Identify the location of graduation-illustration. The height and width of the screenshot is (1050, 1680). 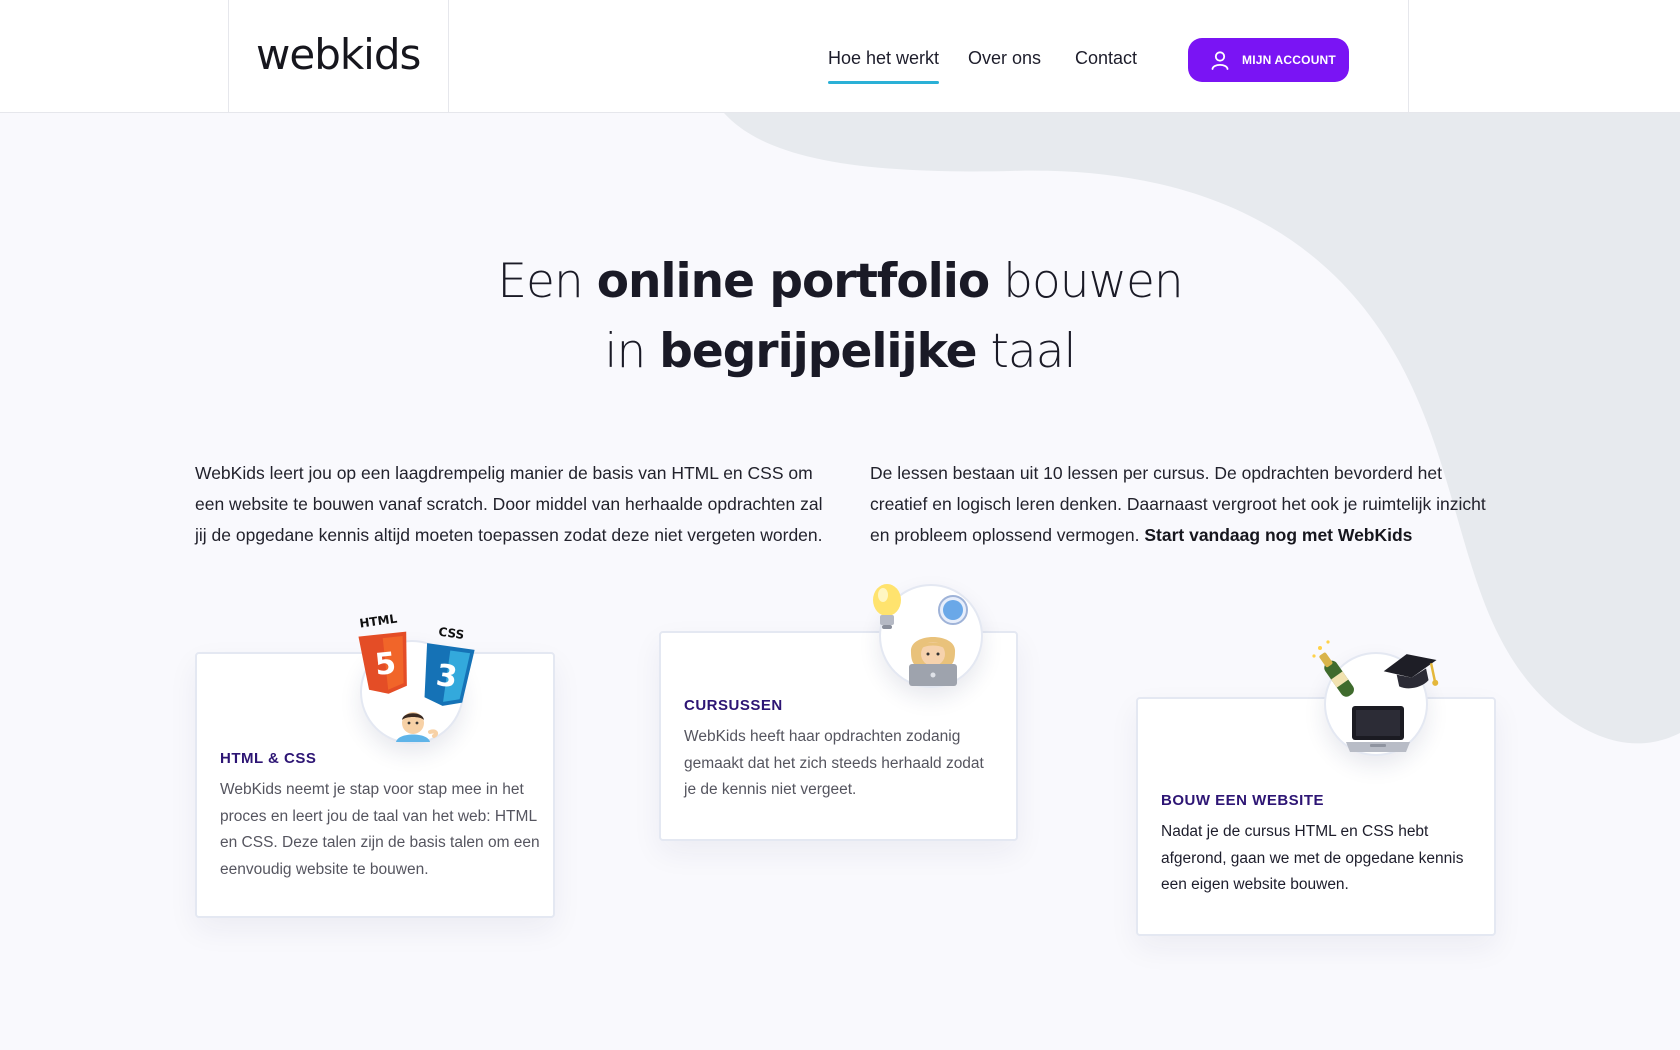
(1375, 696).